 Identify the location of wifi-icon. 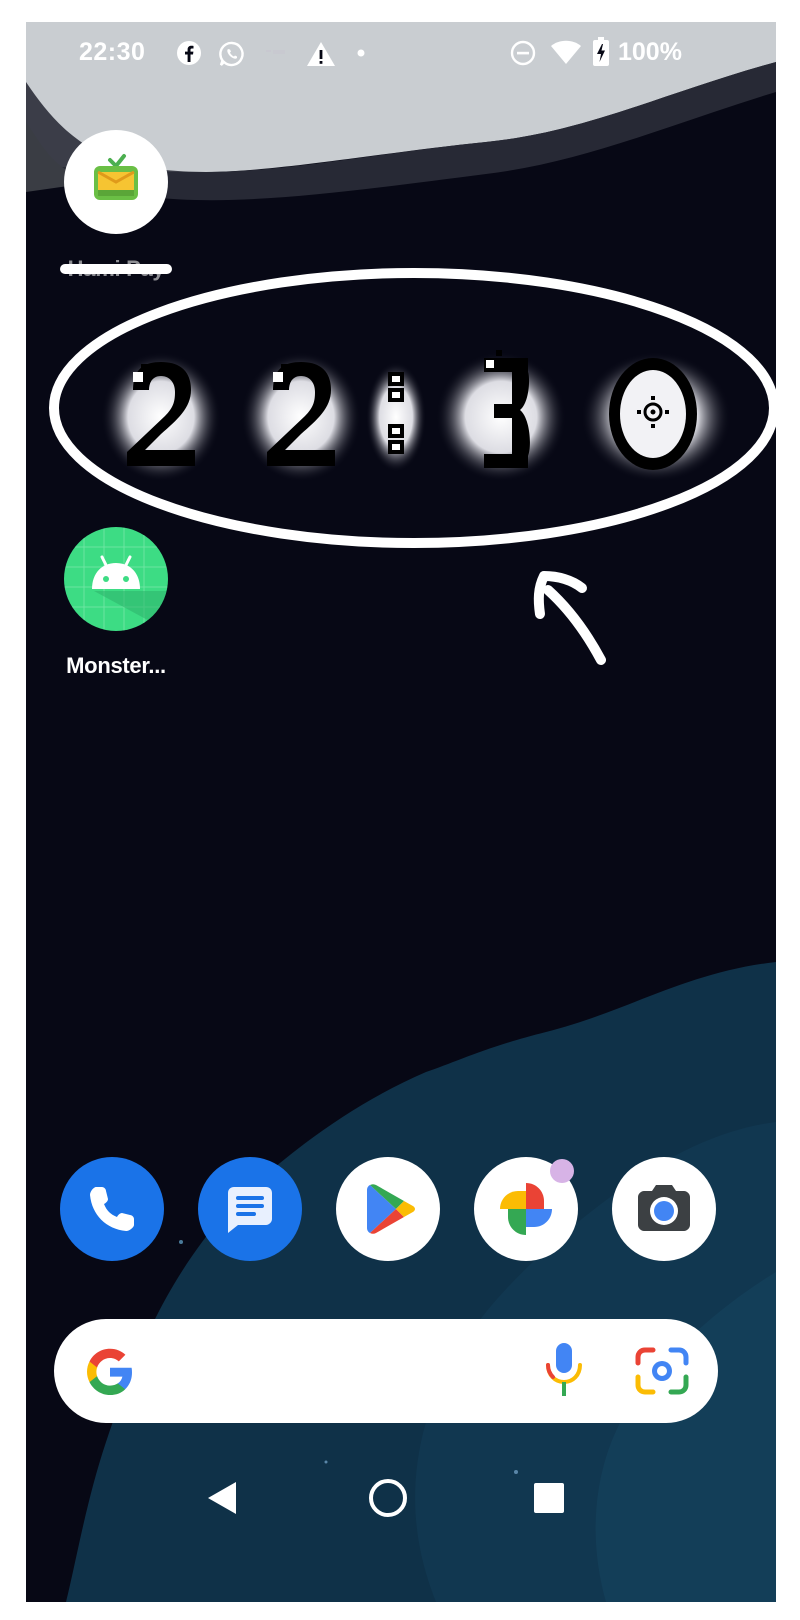
(566, 52).